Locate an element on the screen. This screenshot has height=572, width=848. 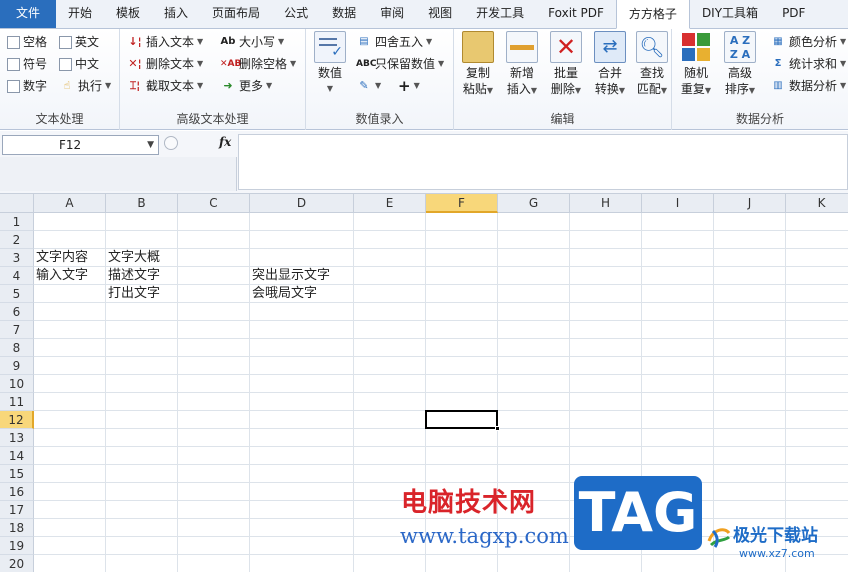
row-header: 20 is located at coordinates (17, 563).